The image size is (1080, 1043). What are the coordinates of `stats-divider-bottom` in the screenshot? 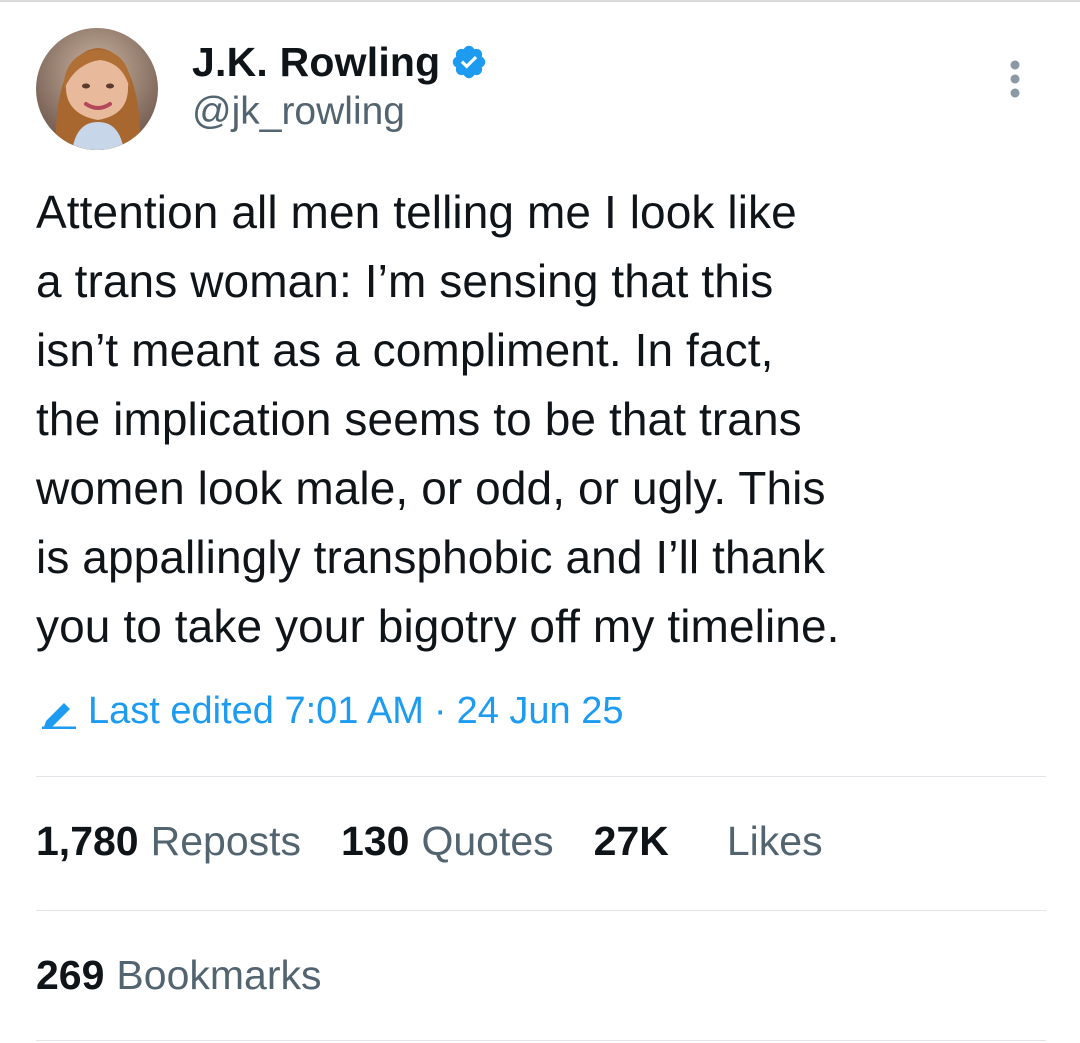 It's located at (541, 1040).